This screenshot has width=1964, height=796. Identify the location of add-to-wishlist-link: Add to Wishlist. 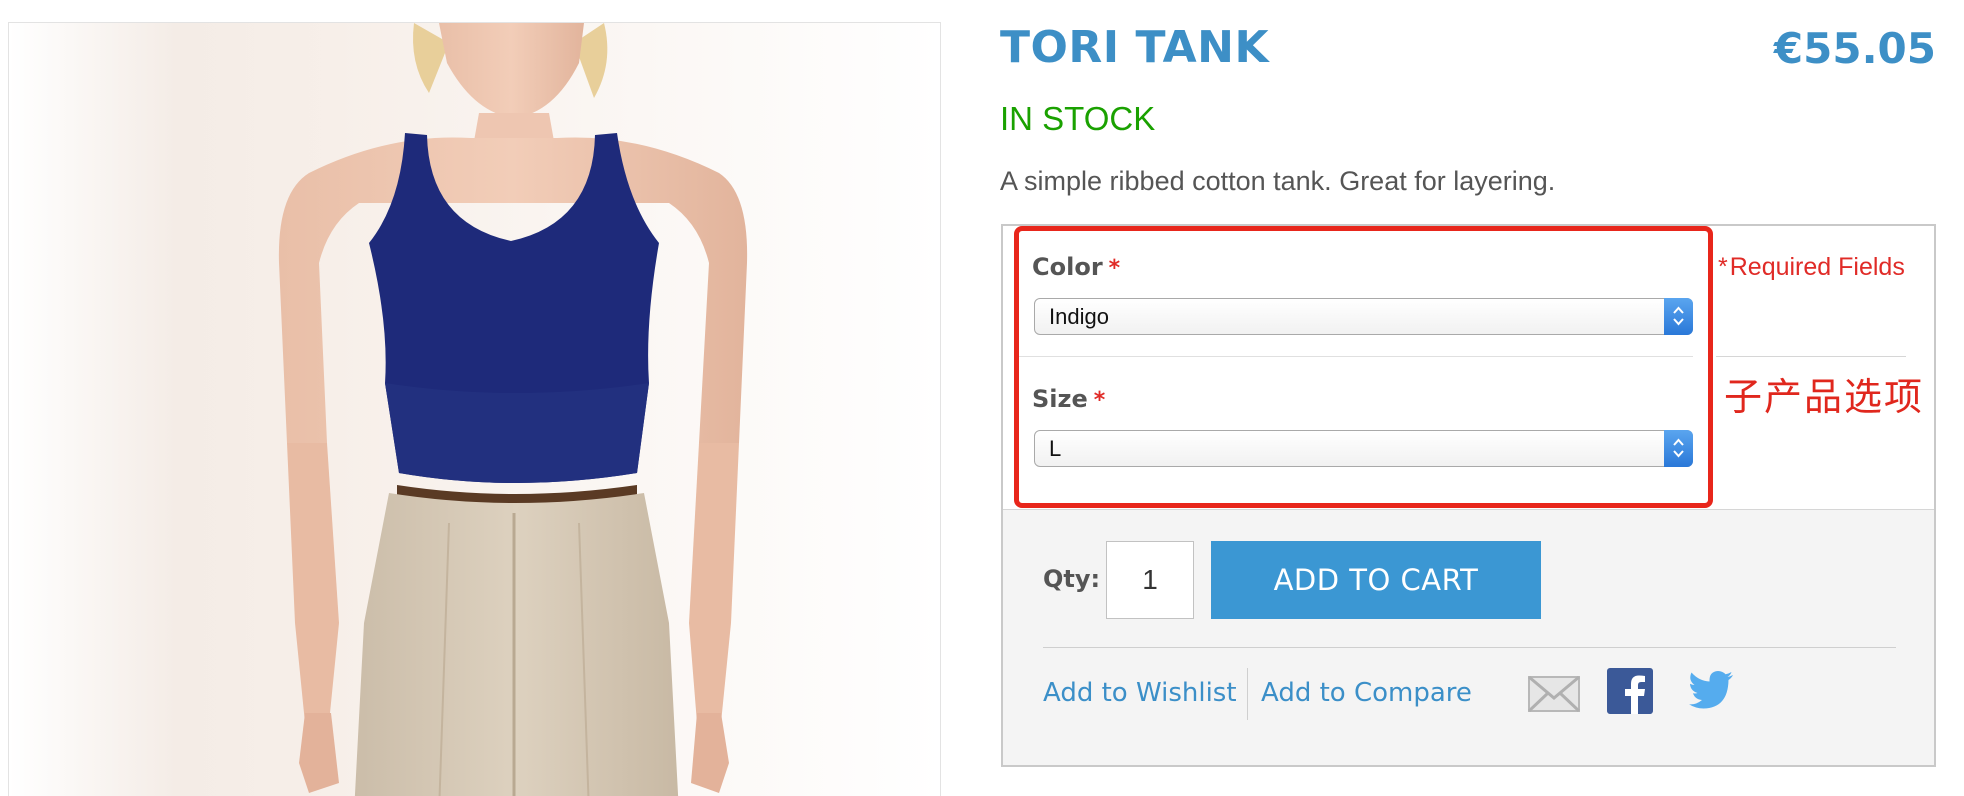
(1140, 693).